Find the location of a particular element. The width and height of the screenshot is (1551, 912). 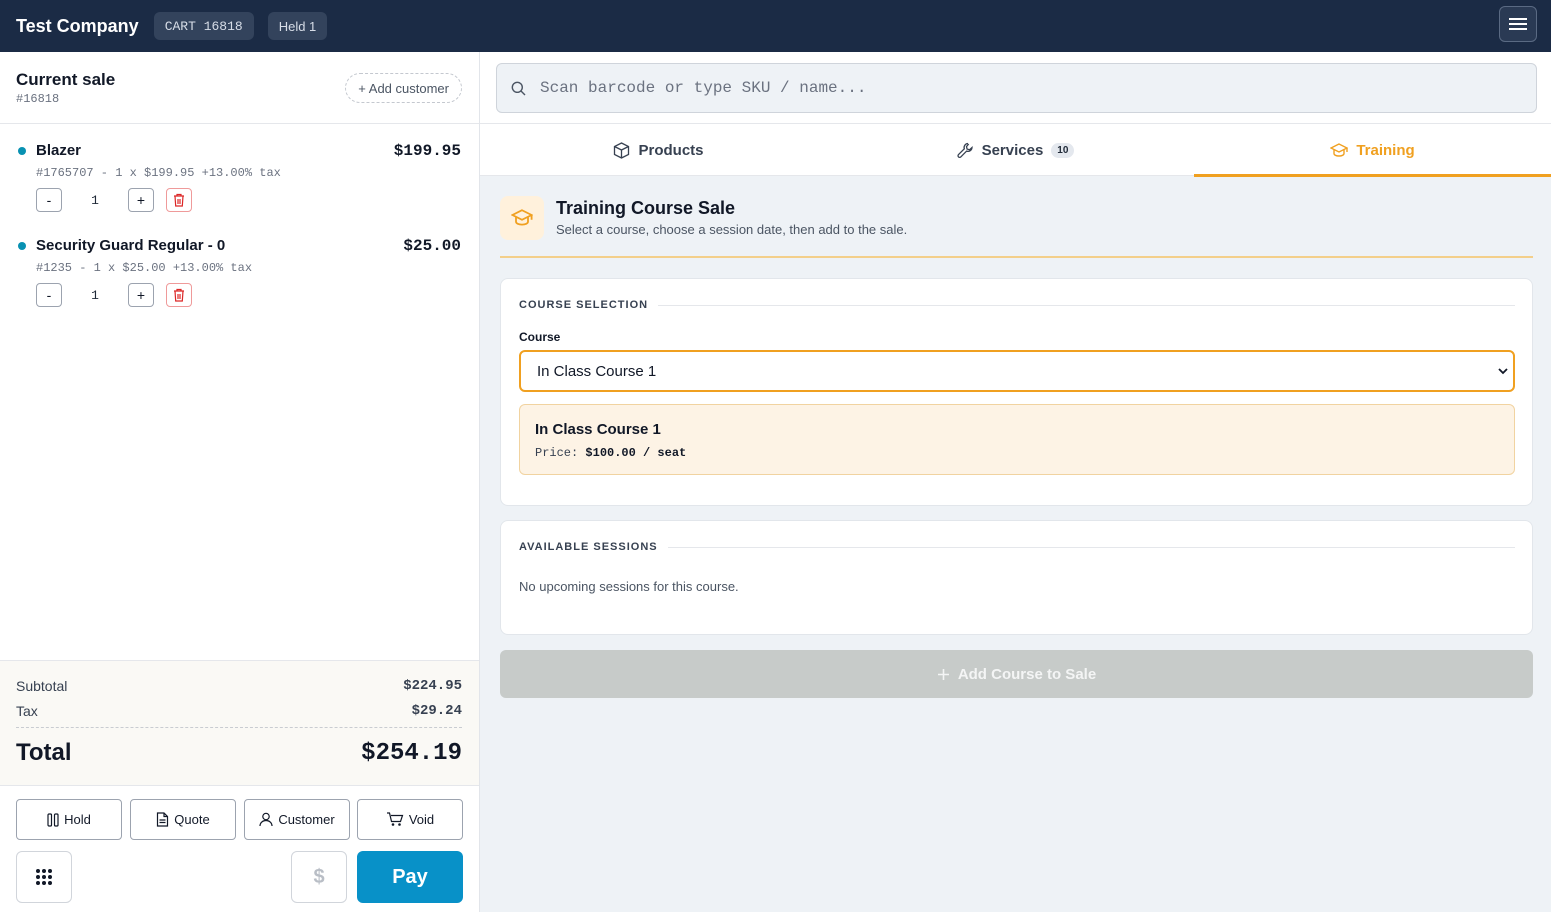

no-sessions-message: No upcoming sessions for this course. is located at coordinates (629, 586).